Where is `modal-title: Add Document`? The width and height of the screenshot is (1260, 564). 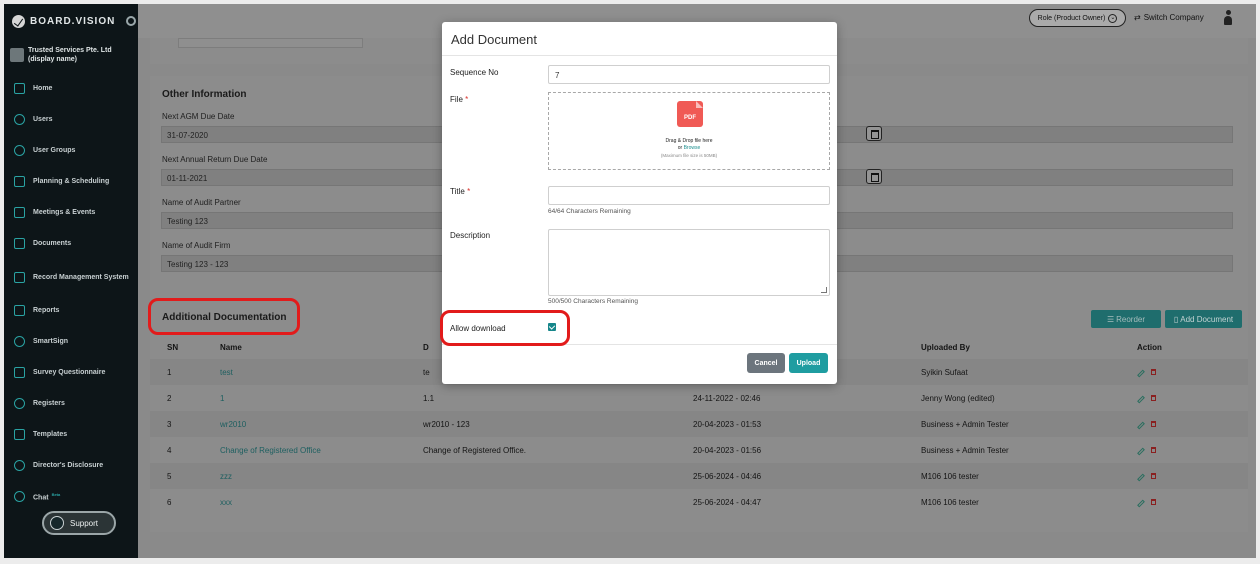
modal-title: Add Document is located at coordinates (639, 39).